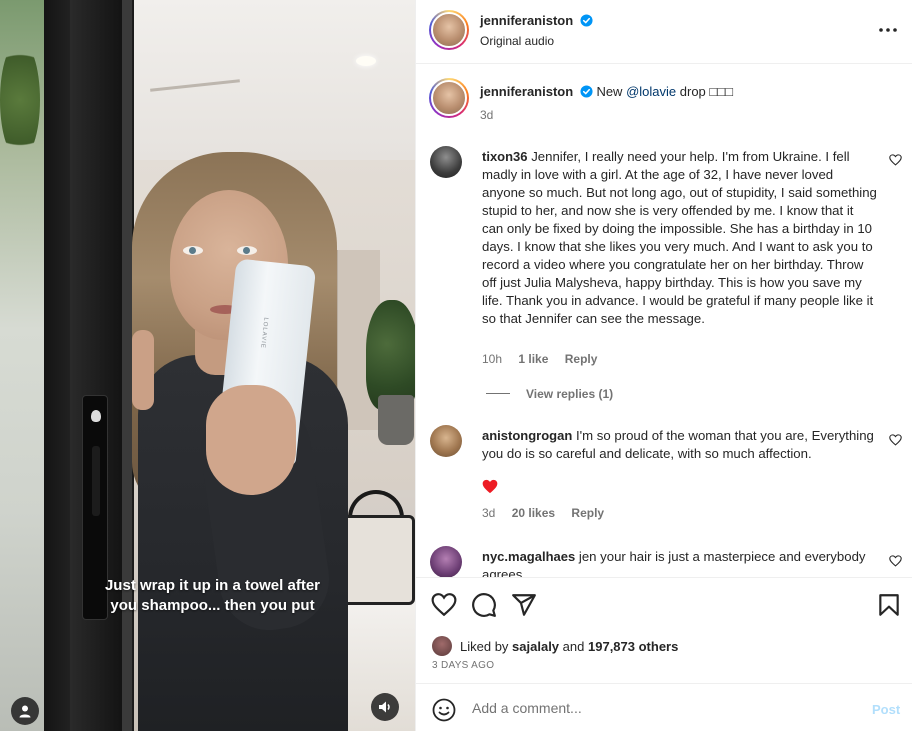  Describe the element at coordinates (651, 91) in the screenshot. I see `caption-mention-link: @lolavie` at that location.